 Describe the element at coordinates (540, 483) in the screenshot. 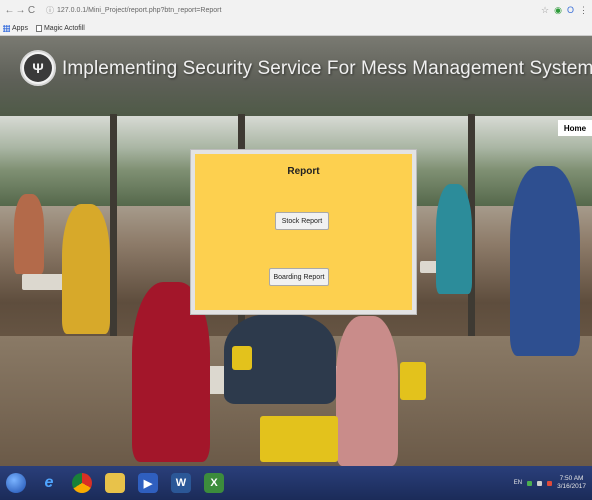

I see `volume-icon` at that location.